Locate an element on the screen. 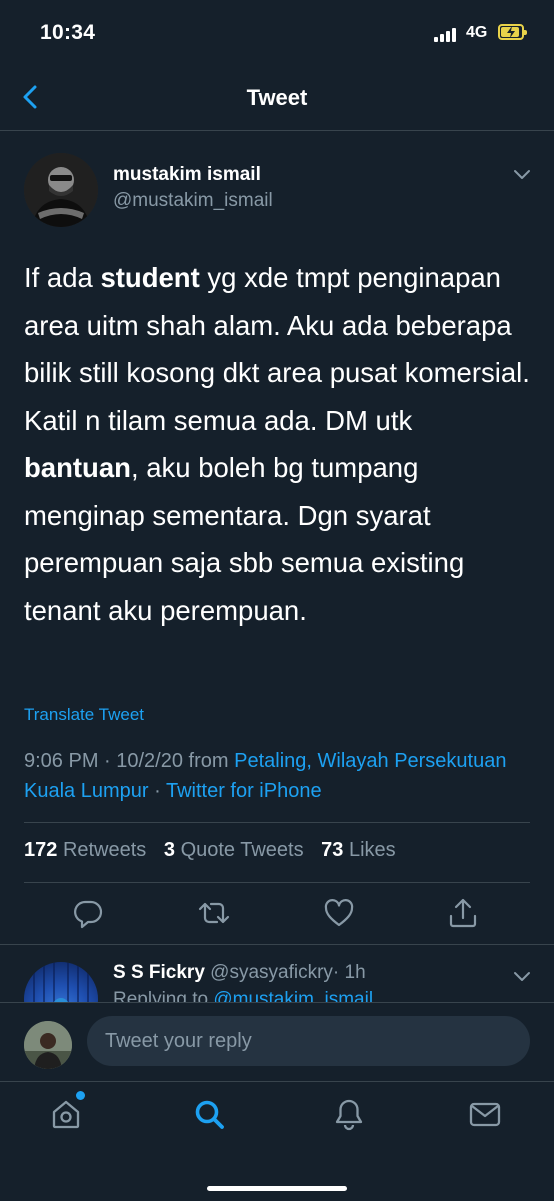 Image resolution: width=554 pixels, height=1201 pixels. replying-to-handle: @mustakim_ismail is located at coordinates (293, 995).